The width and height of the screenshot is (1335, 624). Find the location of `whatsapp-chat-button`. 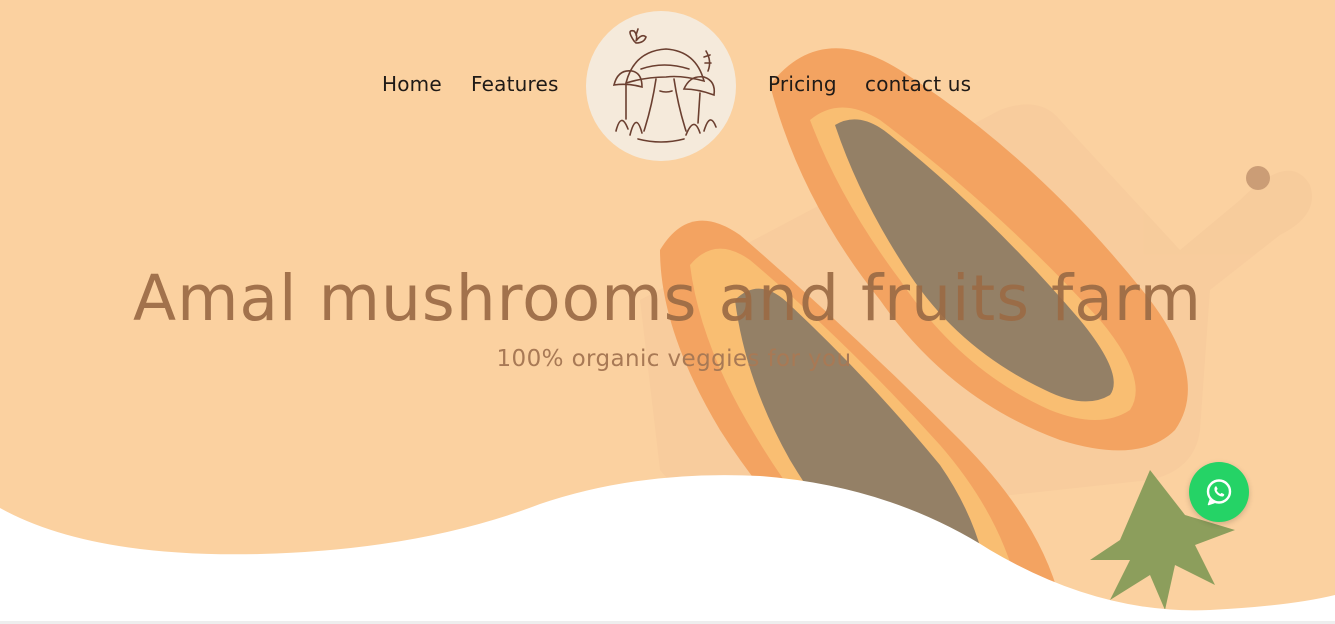

whatsapp-chat-button is located at coordinates (1219, 492).